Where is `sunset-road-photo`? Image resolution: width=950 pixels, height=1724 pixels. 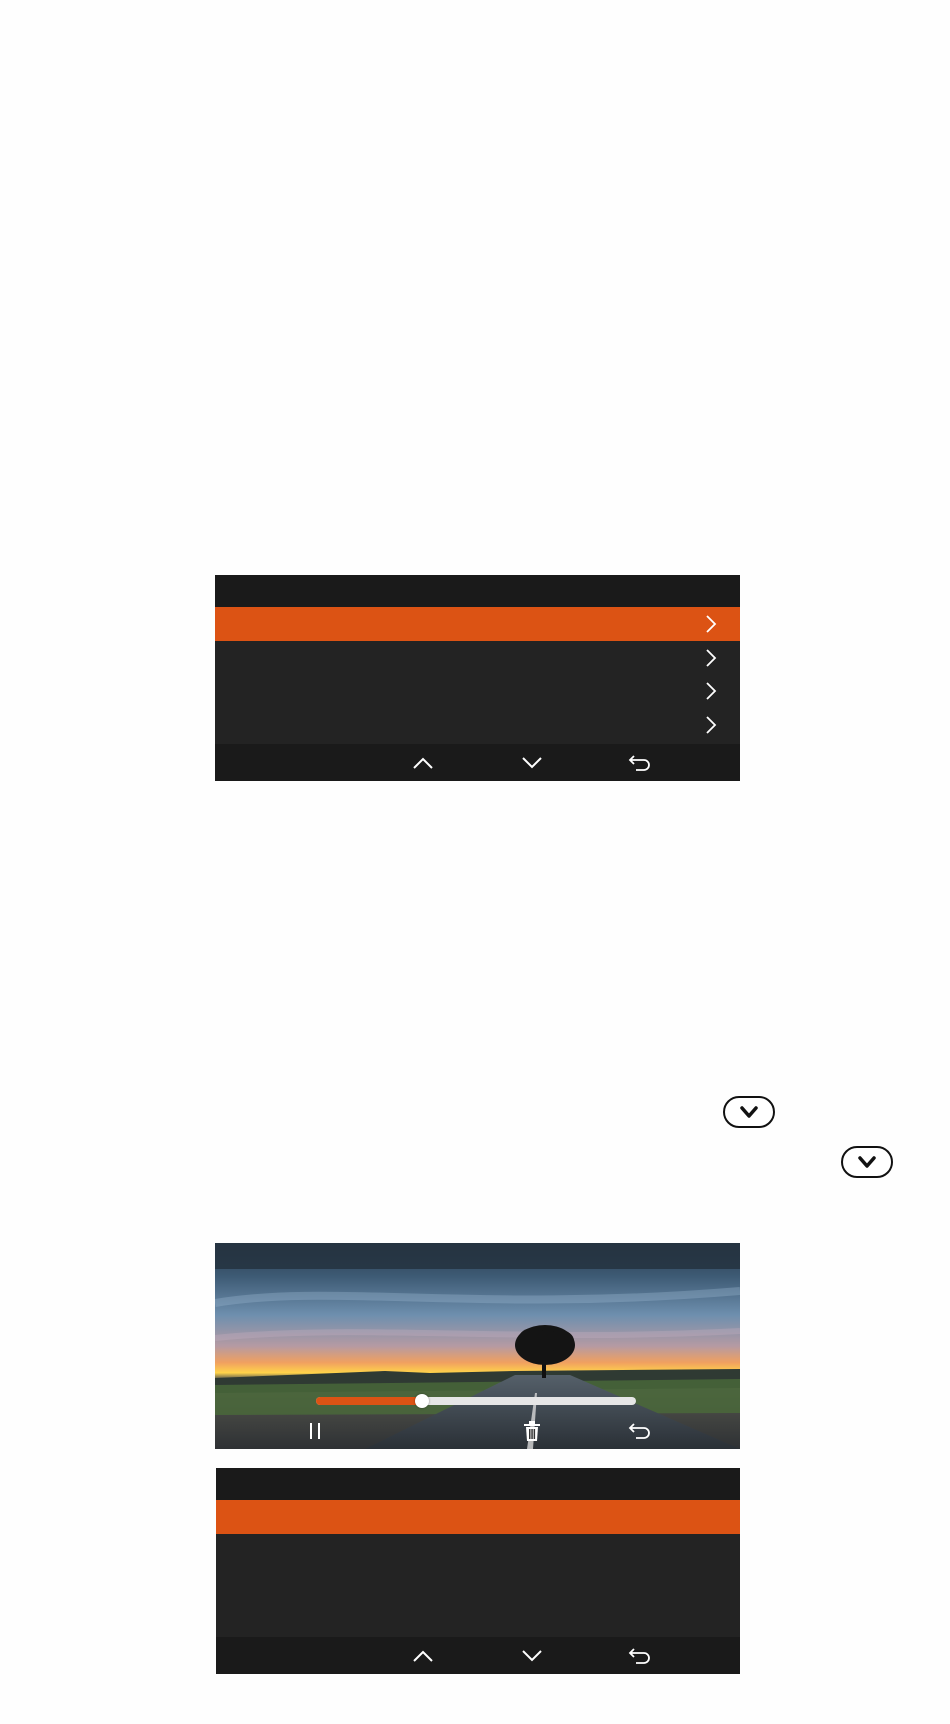
sunset-road-photo is located at coordinates (477, 1346).